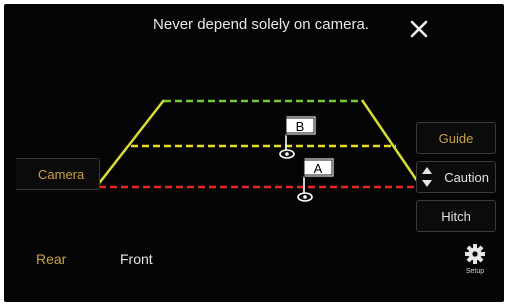  I want to click on setup-label: Setup, so click(475, 271).